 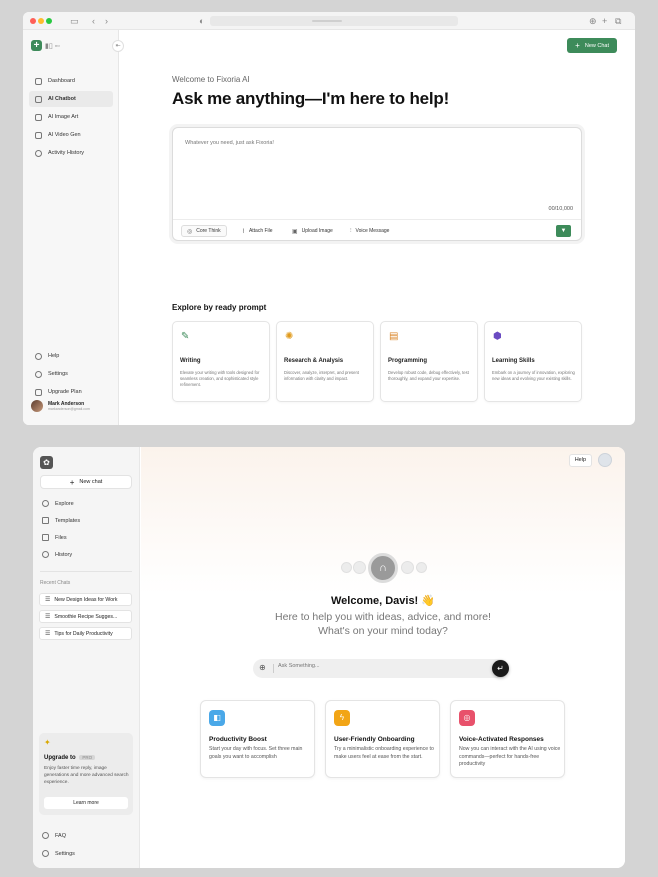 What do you see at coordinates (351, 230) in the screenshot?
I see `waveform-icon: ⫶` at bounding box center [351, 230].